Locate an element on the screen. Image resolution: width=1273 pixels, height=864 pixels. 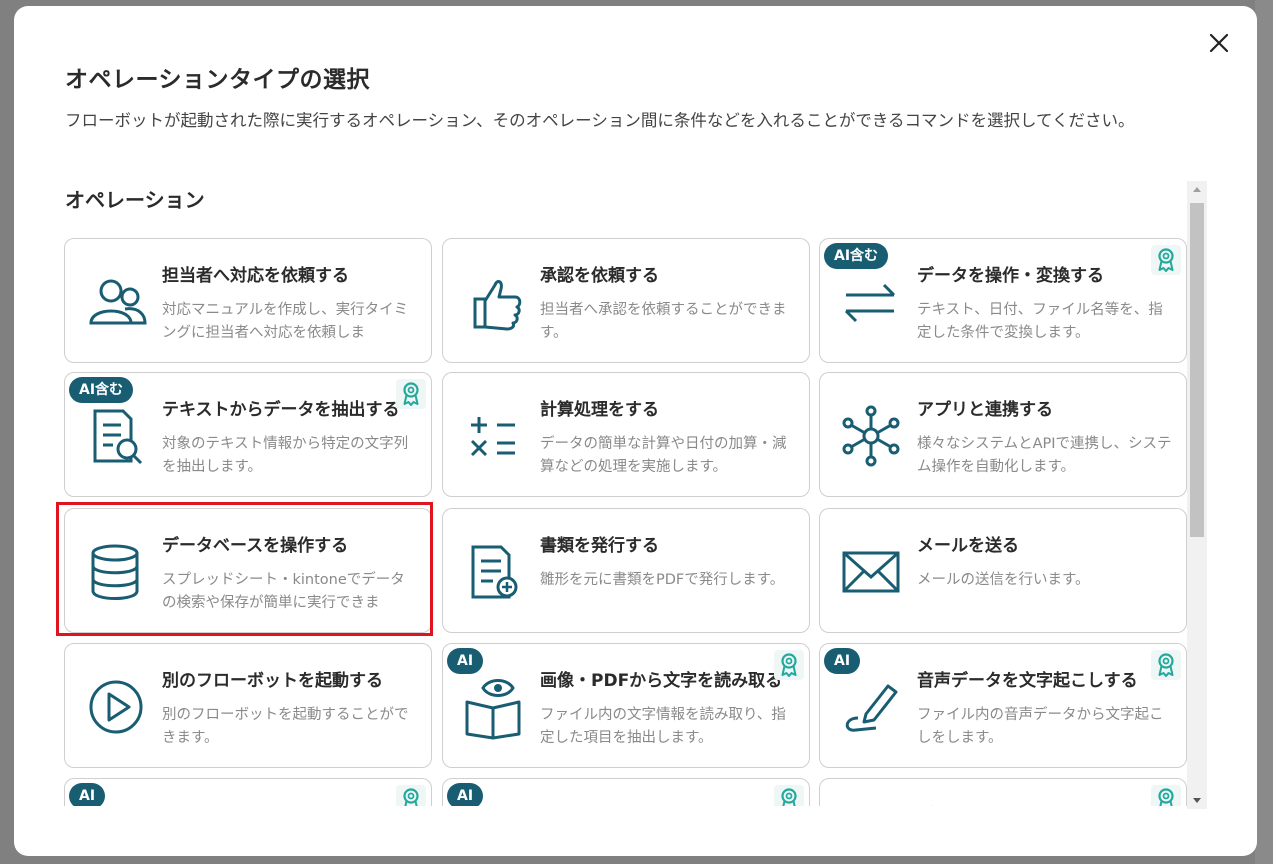
close-button is located at coordinates (1219, 43).